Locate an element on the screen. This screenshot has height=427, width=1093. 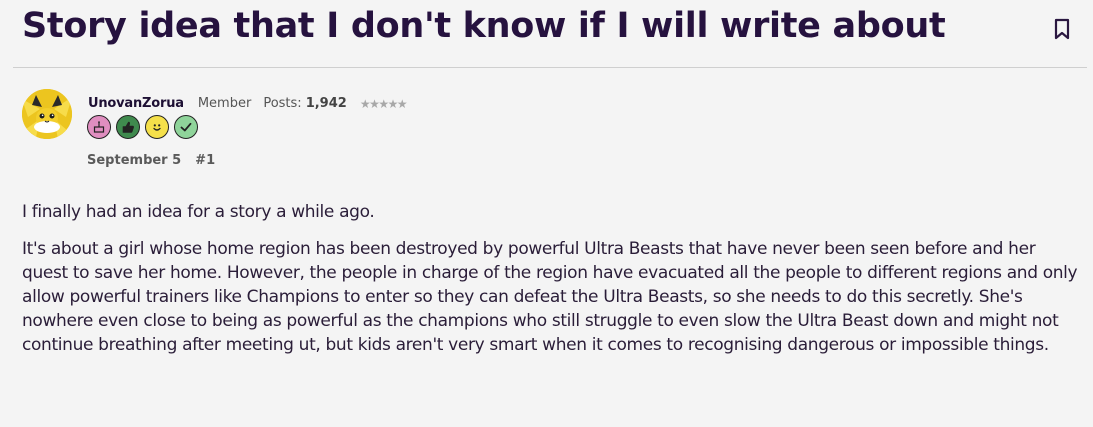
checkmark-badge-icon is located at coordinates (186, 127).